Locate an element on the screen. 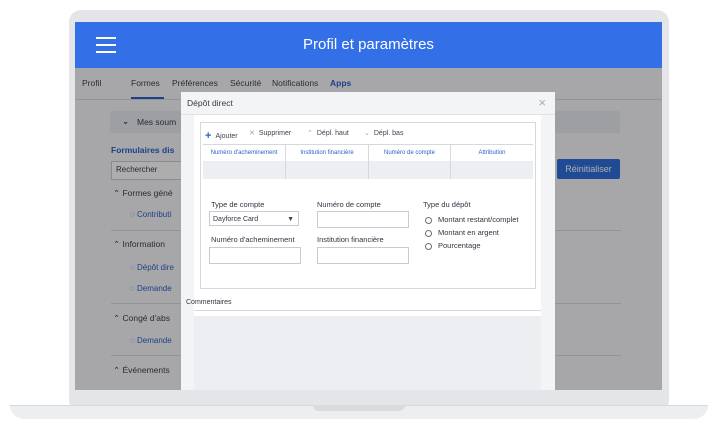  radio-cash-amount: Montant en argent is located at coordinates (462, 232).